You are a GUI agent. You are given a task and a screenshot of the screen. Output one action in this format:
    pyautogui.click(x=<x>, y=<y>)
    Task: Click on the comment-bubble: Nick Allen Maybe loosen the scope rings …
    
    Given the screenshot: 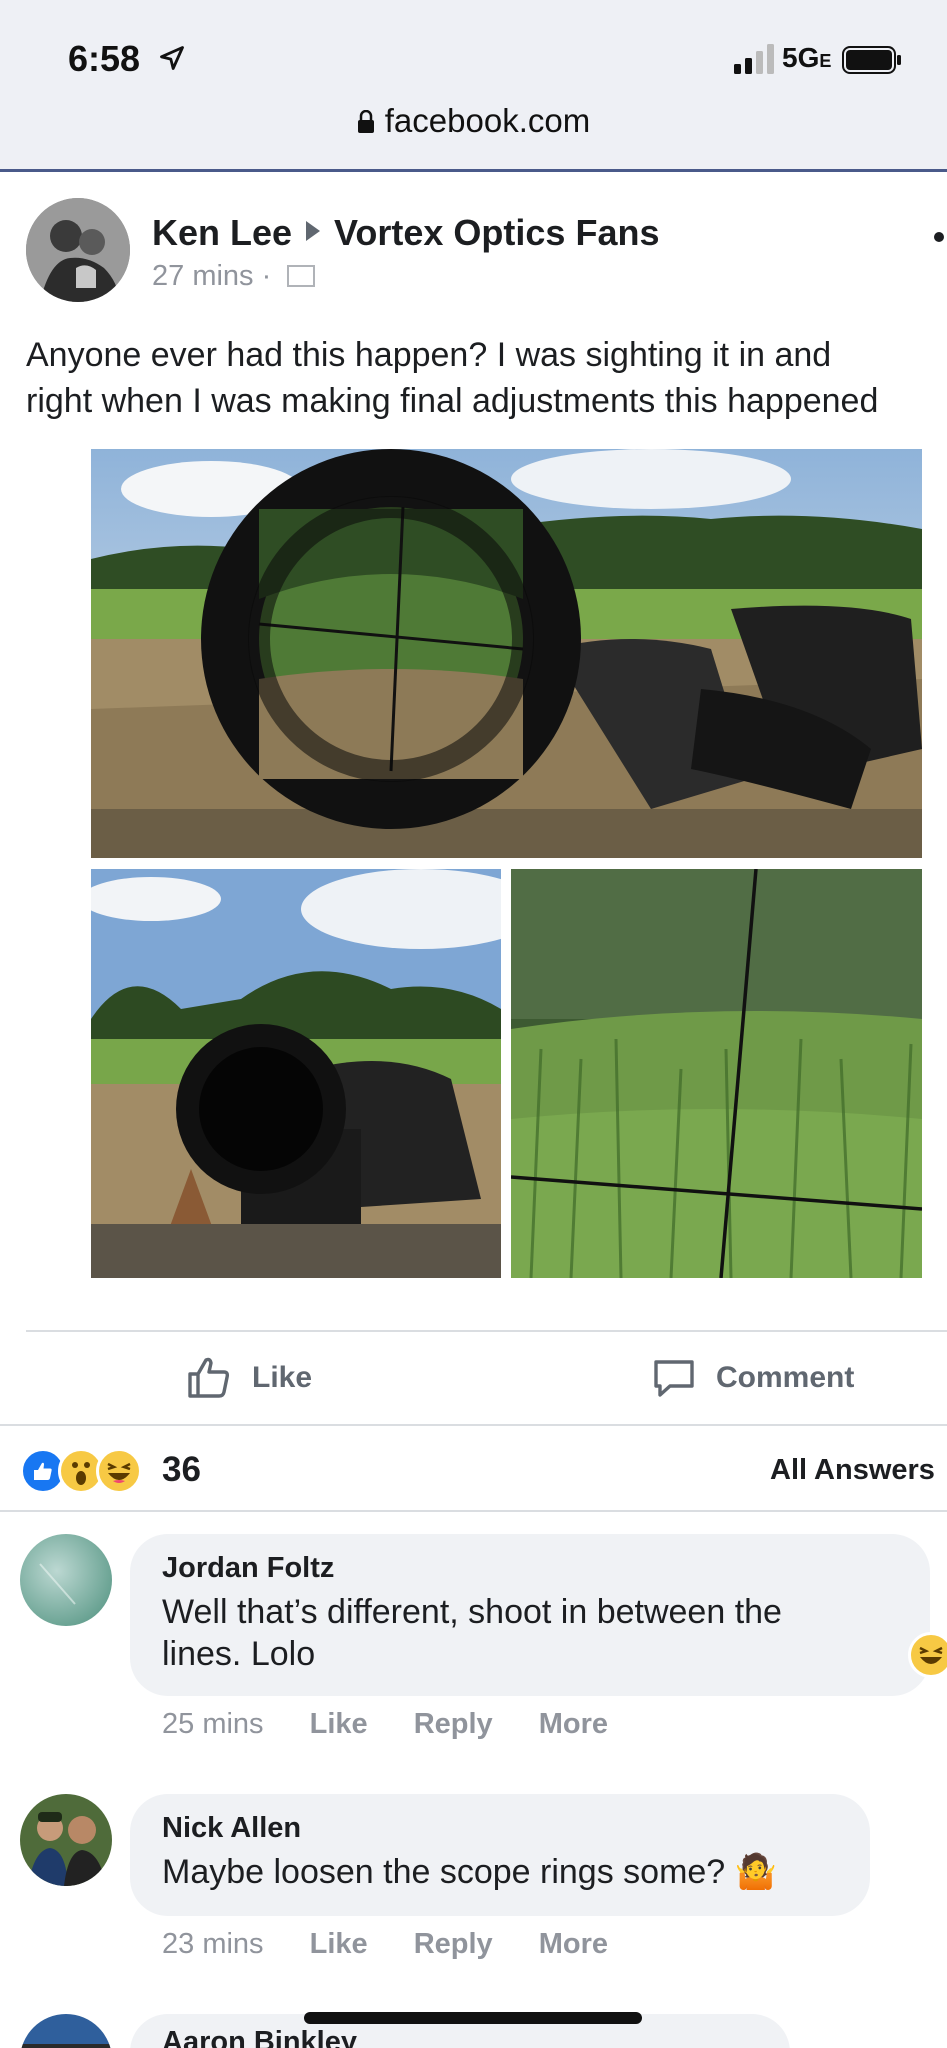 What is the action you would take?
    pyautogui.click(x=500, y=1855)
    